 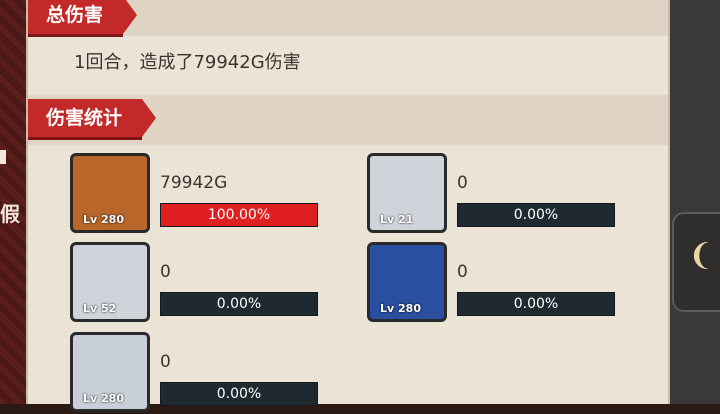 What do you see at coordinates (92, 118) in the screenshot?
I see `damage-stats-title: 伤害统计` at bounding box center [92, 118].